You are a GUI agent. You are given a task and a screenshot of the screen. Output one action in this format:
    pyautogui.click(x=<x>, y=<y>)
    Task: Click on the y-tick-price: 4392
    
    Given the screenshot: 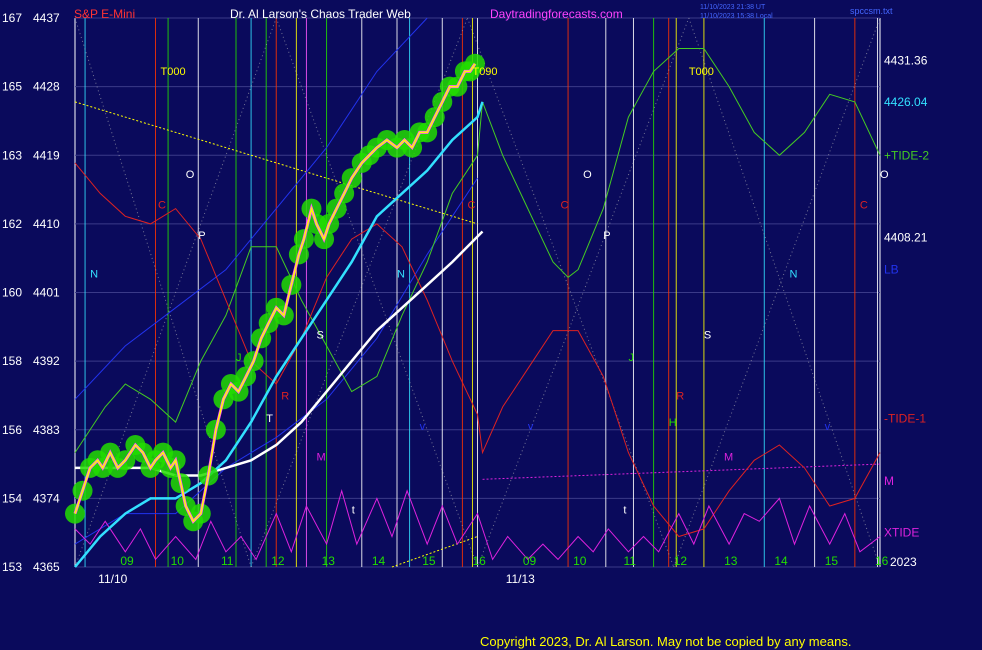 What is the action you would take?
    pyautogui.click(x=46, y=361)
    